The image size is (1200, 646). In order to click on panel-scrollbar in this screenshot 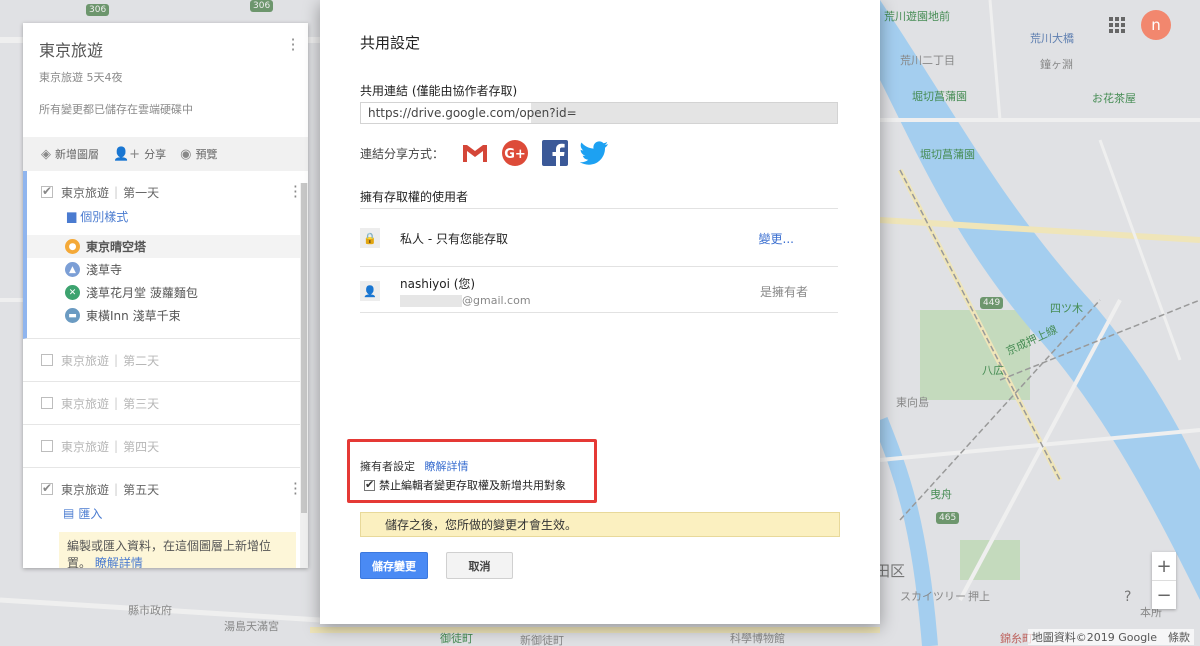, I will do `click(304, 375)`.